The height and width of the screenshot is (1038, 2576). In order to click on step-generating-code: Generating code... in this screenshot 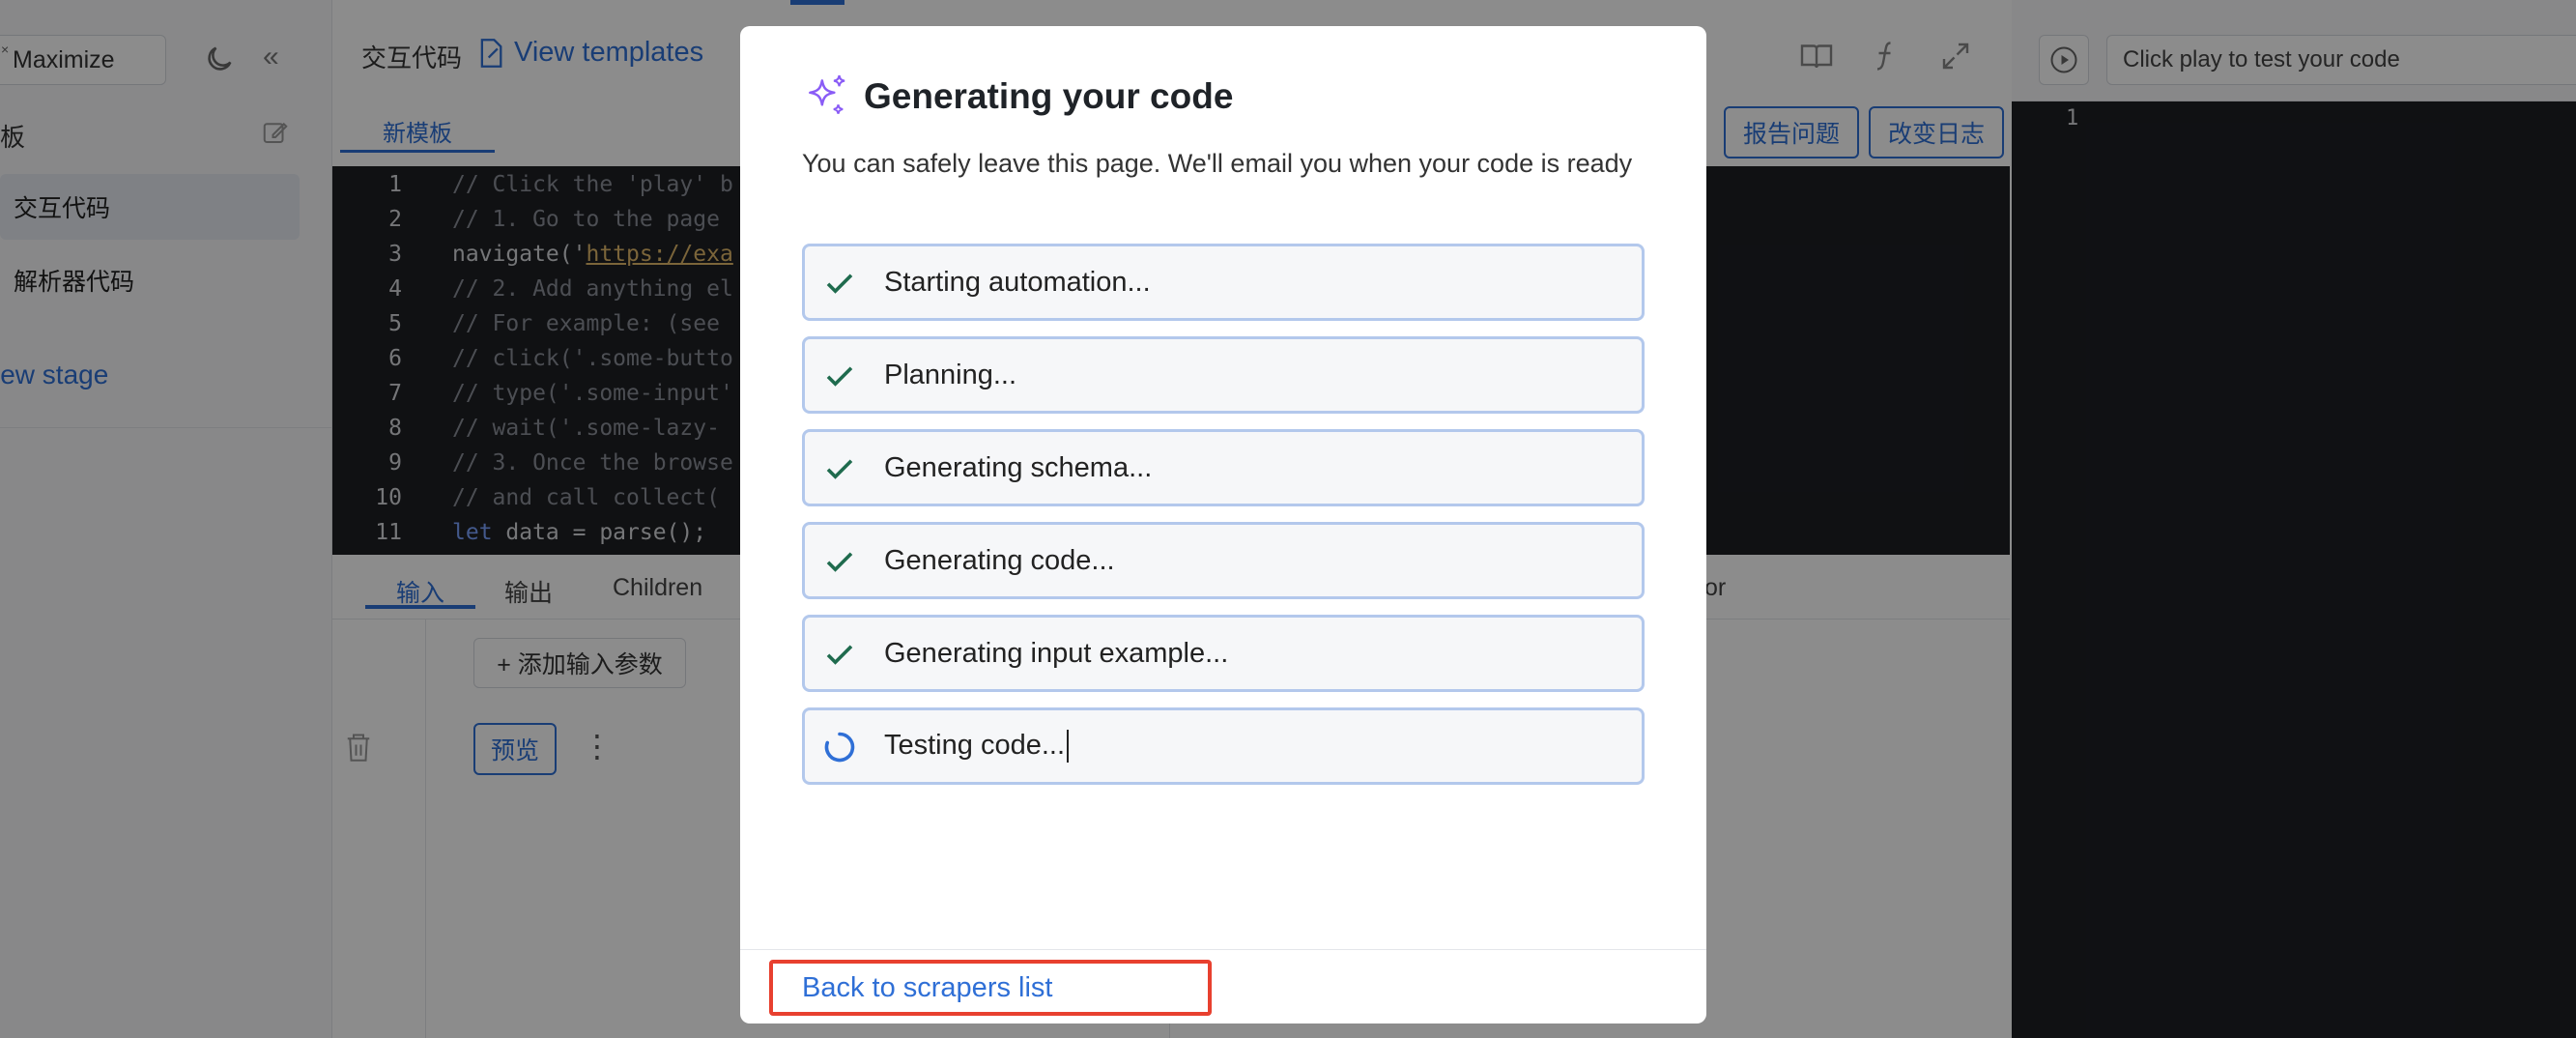, I will do `click(1224, 561)`.